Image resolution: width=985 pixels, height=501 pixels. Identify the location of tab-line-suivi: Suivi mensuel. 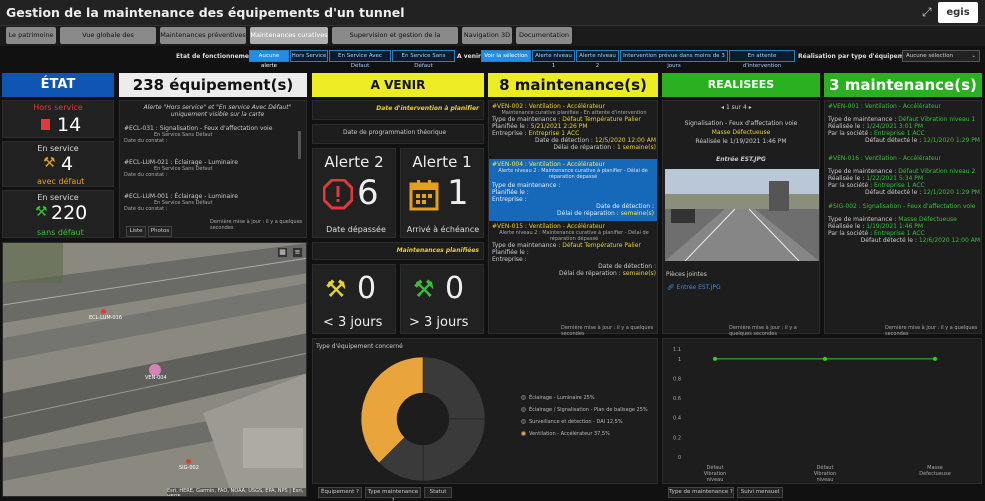
(760, 492).